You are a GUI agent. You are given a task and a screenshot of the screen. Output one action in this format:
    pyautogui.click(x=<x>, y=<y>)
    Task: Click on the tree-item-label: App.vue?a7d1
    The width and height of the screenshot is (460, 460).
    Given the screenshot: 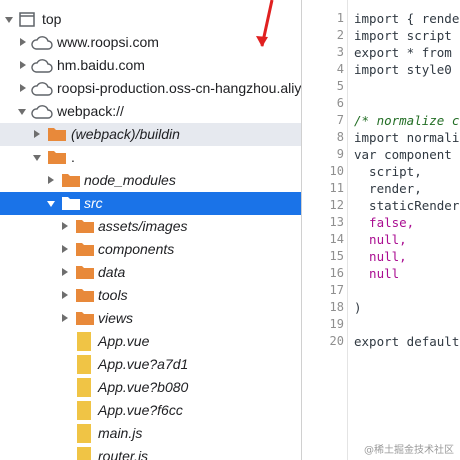 What is the action you would take?
    pyautogui.click(x=143, y=364)
    